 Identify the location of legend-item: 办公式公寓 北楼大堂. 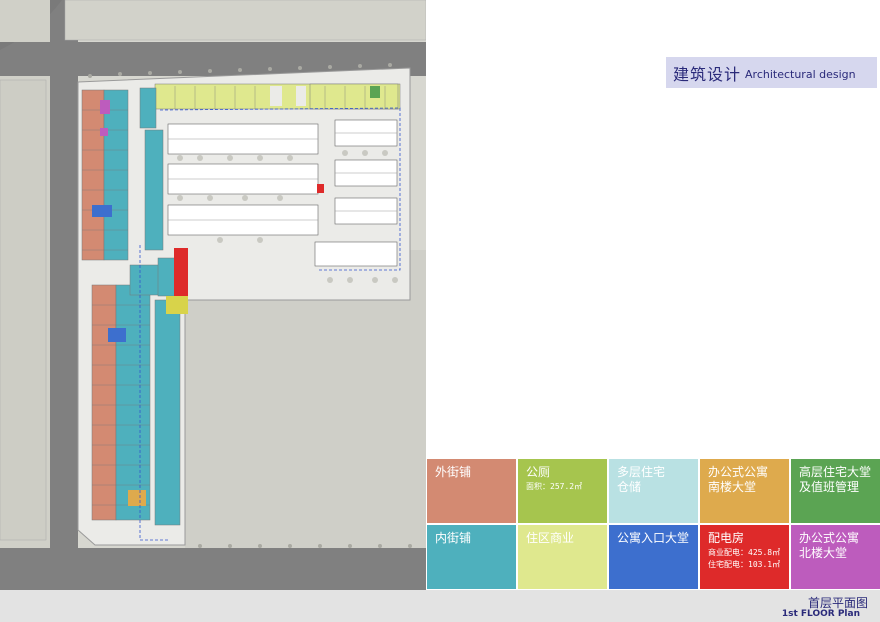
(835, 557).